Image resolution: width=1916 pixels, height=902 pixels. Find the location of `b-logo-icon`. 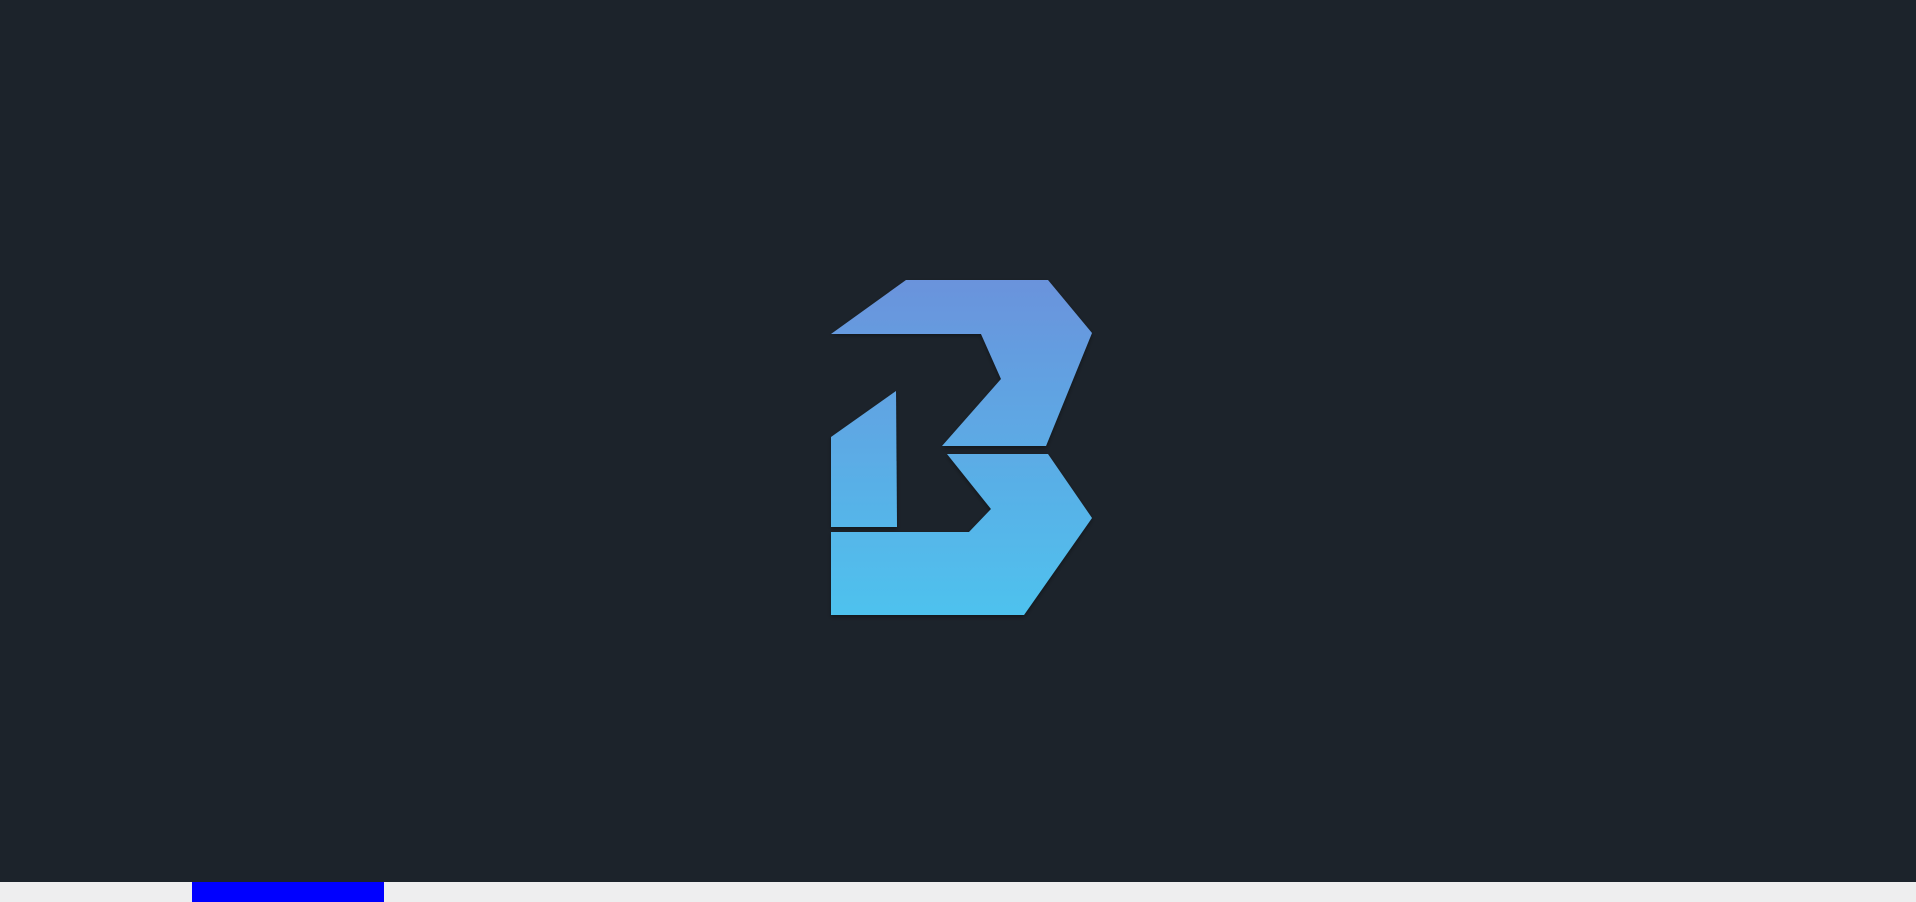

b-logo-icon is located at coordinates (961, 447).